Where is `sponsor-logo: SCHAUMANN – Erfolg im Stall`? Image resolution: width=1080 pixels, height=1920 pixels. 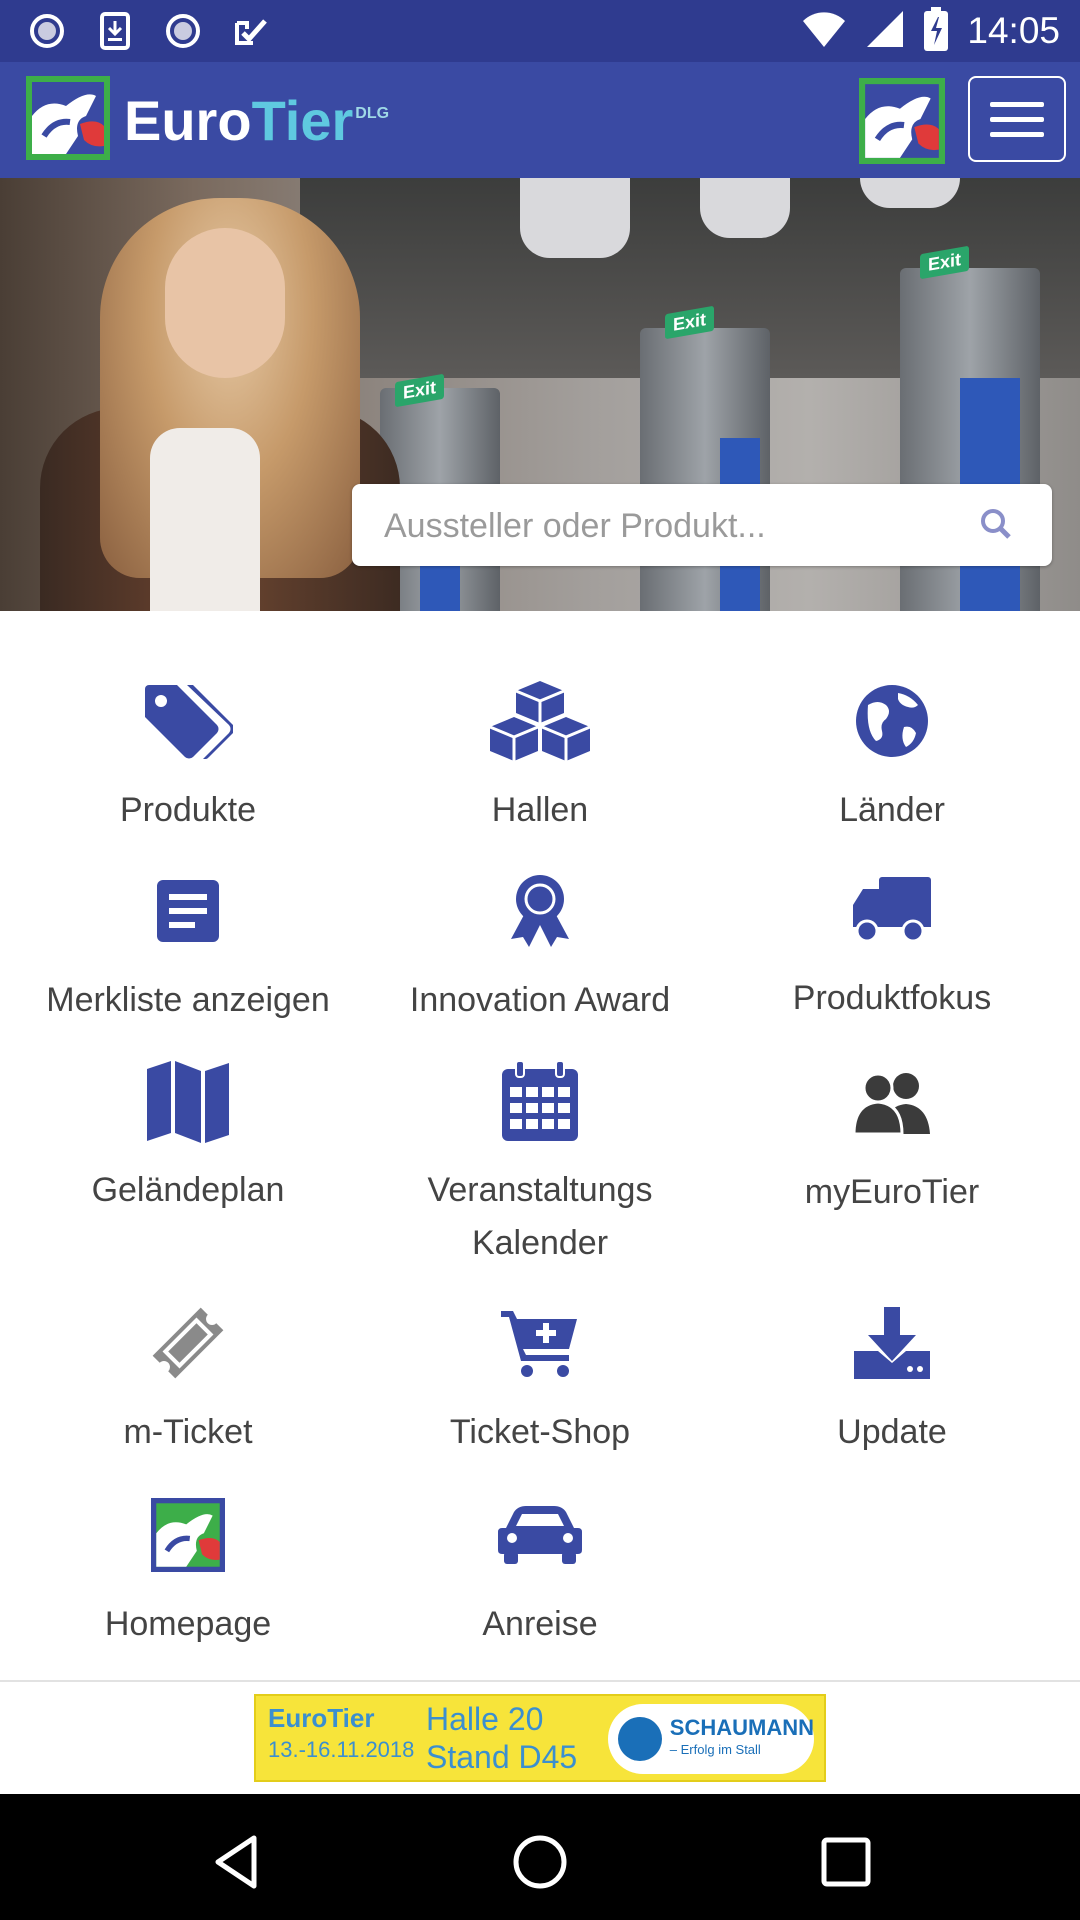 sponsor-logo: SCHAUMANN – Erfolg im Stall is located at coordinates (711, 1739).